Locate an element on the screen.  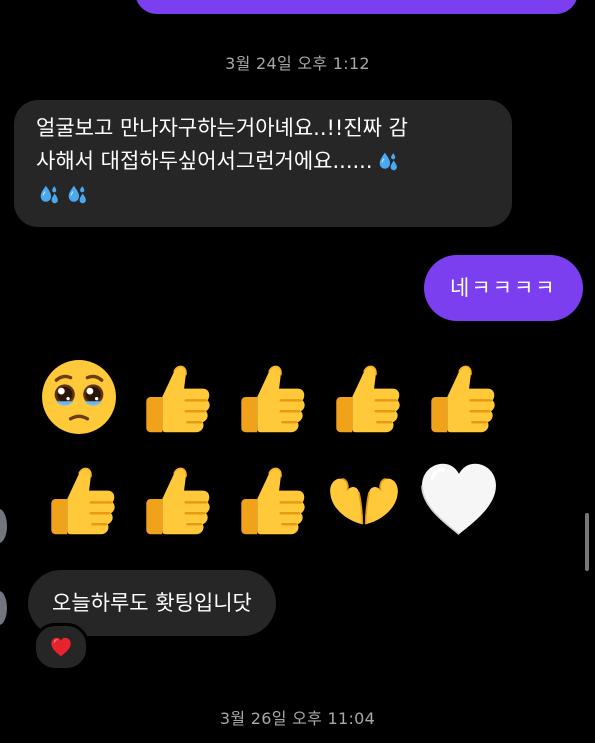
white-heart-icon is located at coordinates (458, 498).